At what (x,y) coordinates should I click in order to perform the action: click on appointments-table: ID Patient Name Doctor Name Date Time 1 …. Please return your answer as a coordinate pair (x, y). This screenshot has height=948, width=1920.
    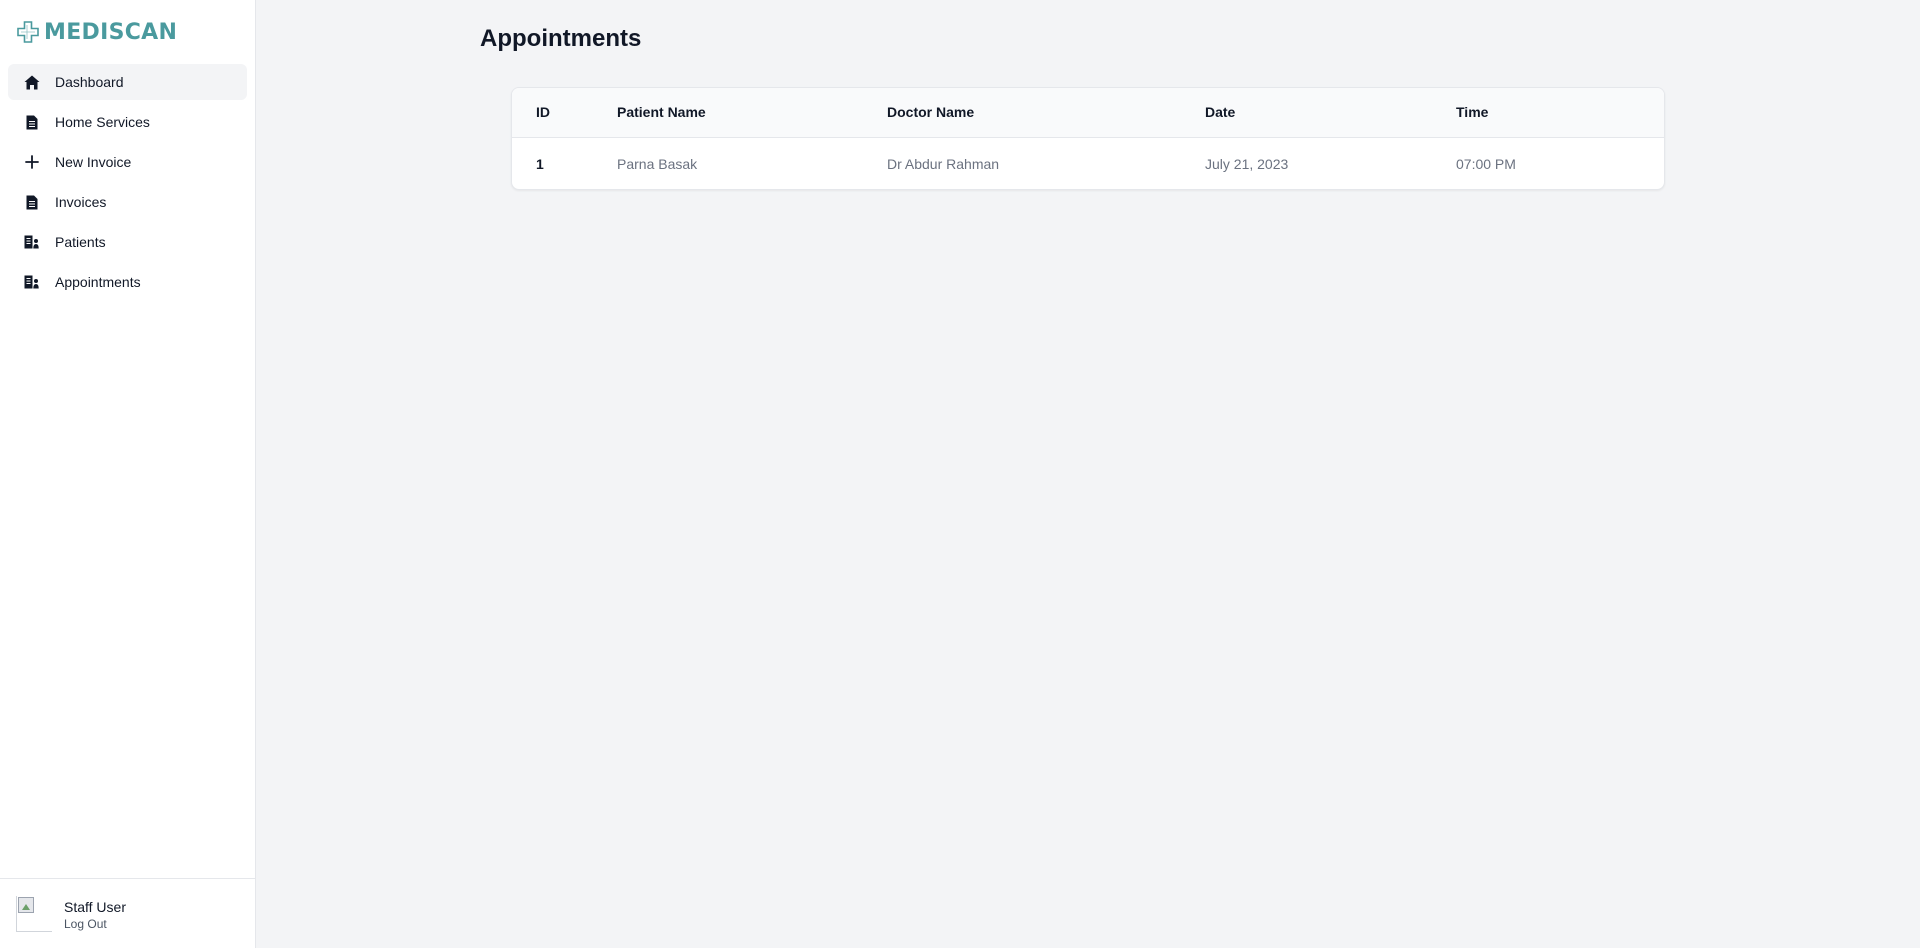
    Looking at the image, I should click on (1088, 138).